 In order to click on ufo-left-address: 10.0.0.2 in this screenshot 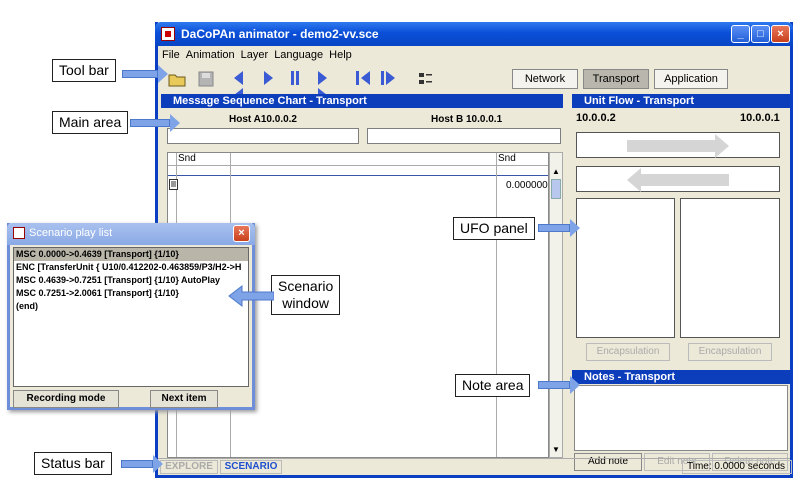, I will do `click(596, 118)`.